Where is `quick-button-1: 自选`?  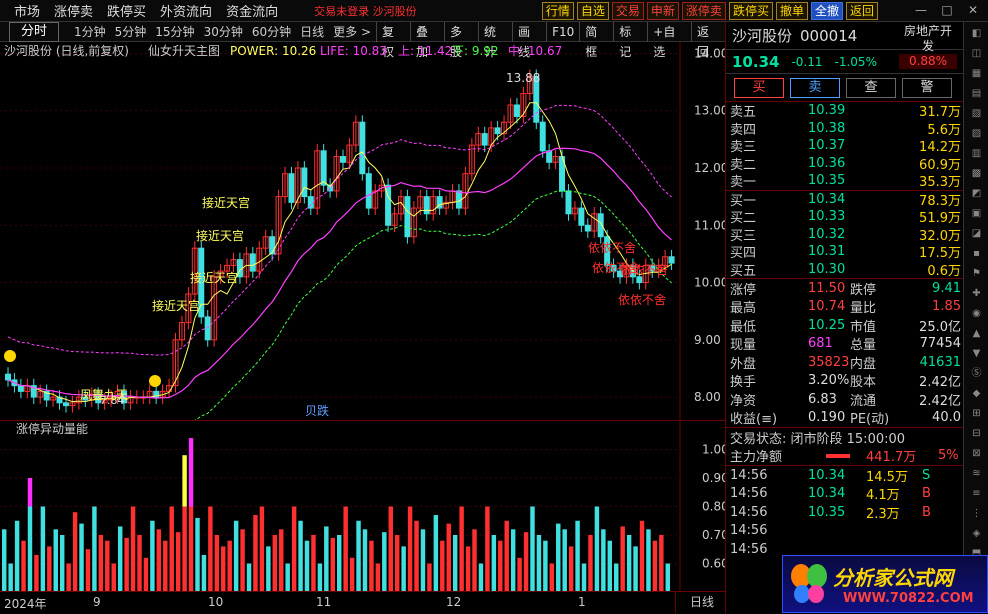
quick-button-1: 自选 is located at coordinates (592, 11).